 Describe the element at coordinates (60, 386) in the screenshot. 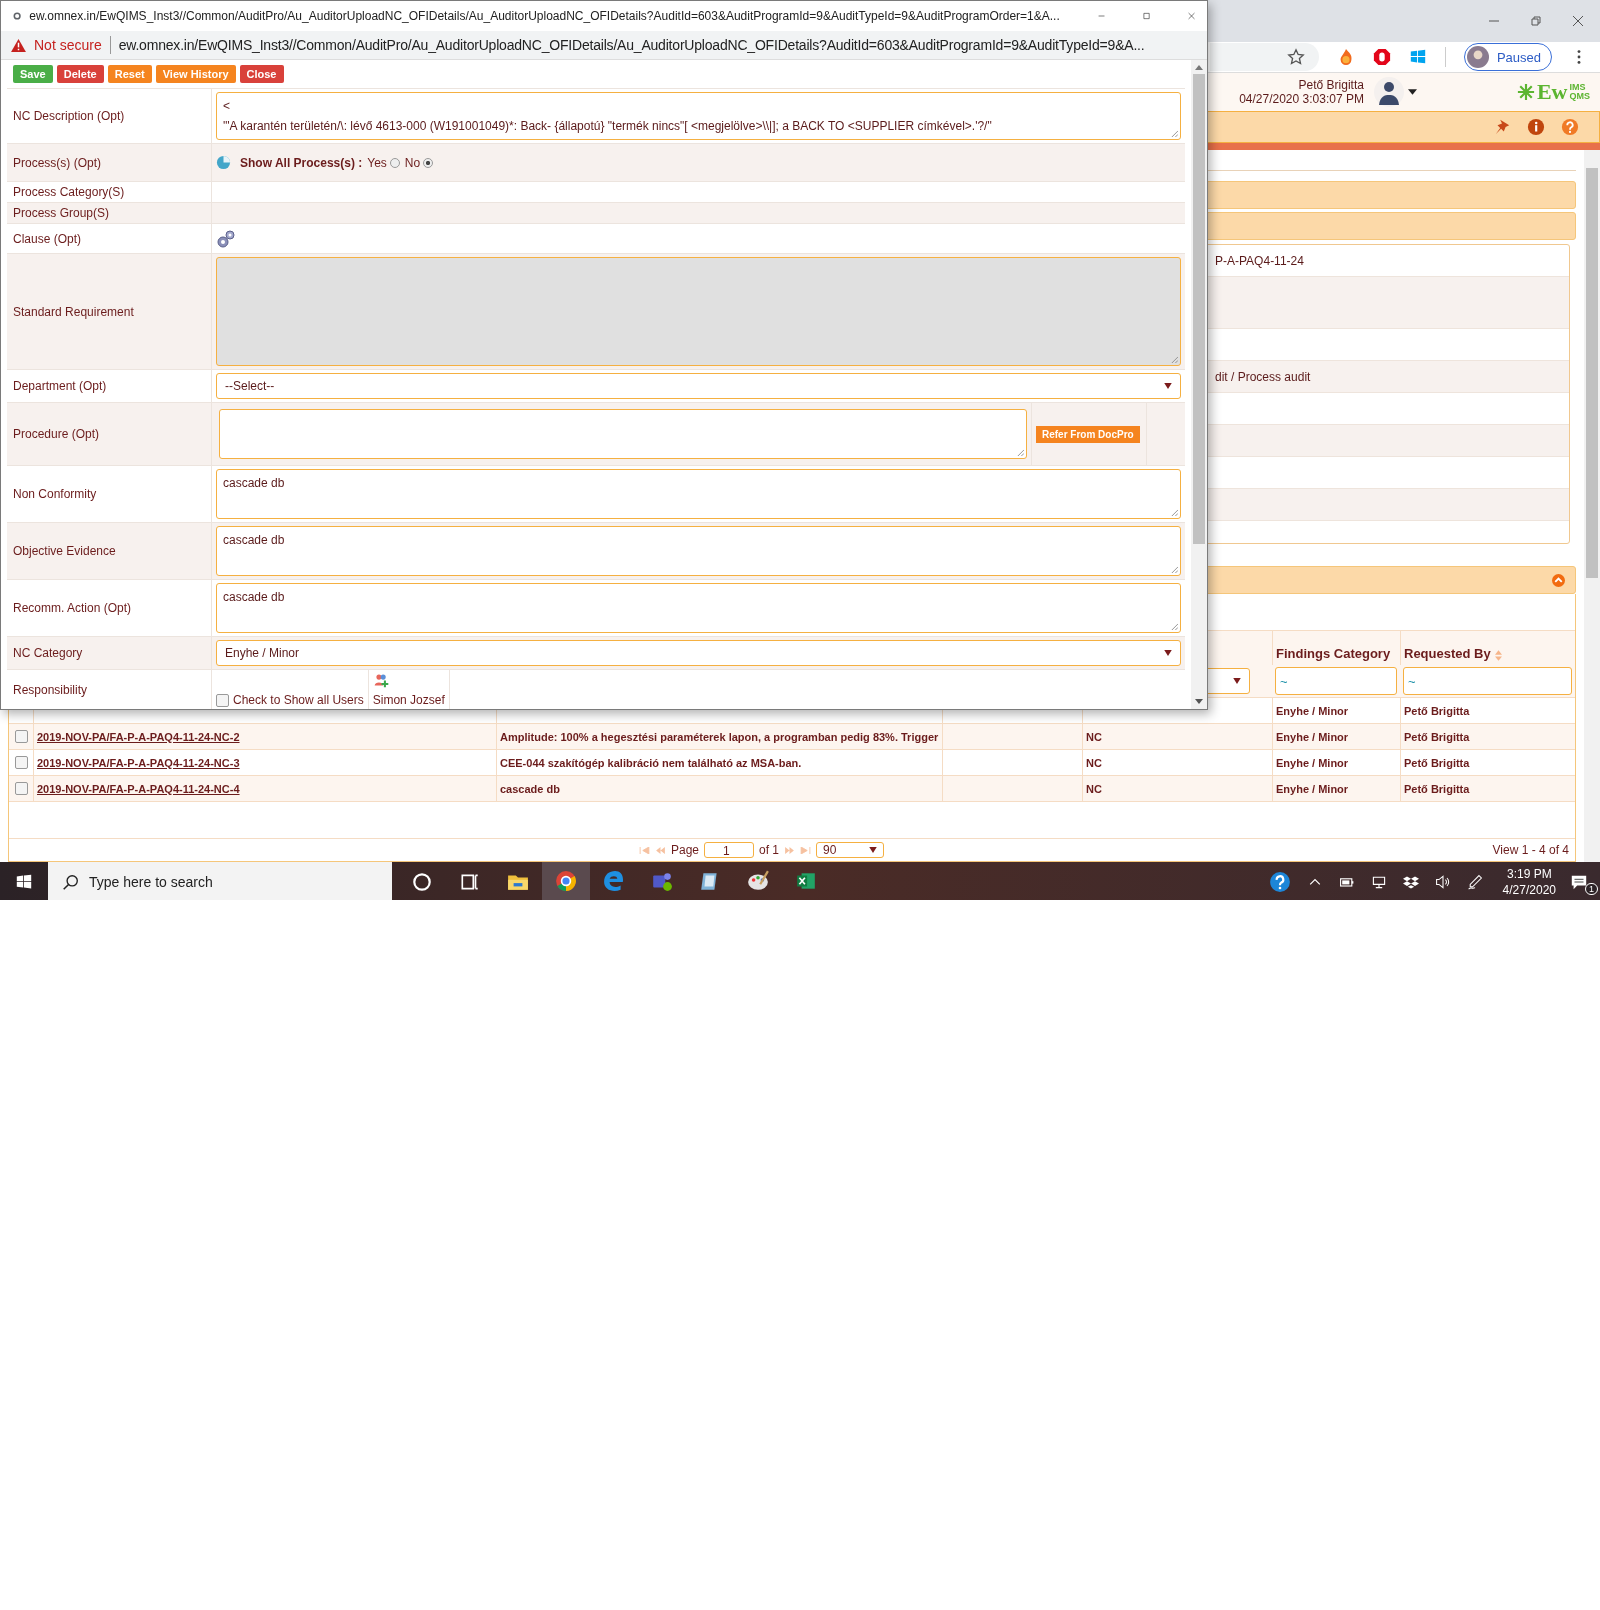

I see `field-label: Department (Opt)` at that location.